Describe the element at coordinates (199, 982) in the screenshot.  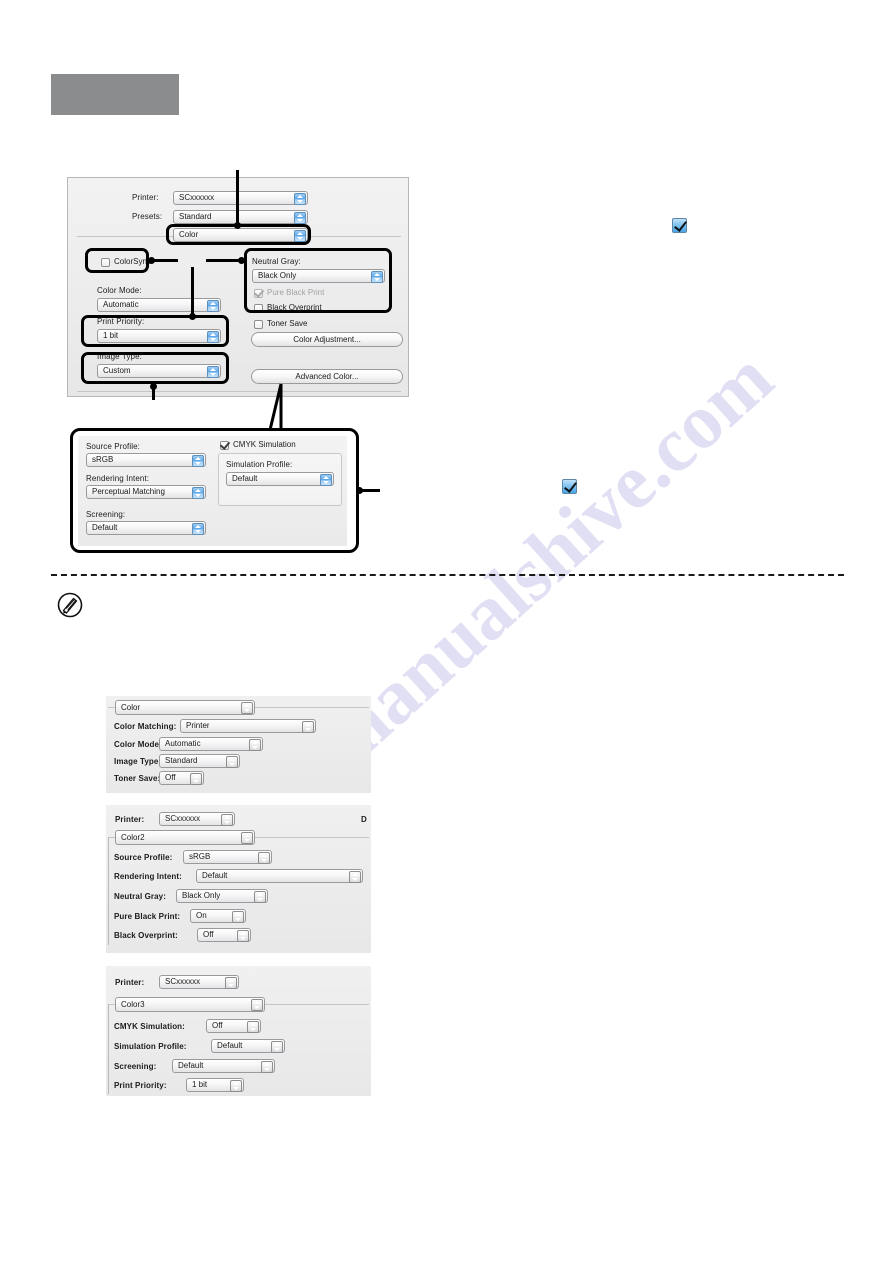
I see `color3-printer-popup: SCxxxxxx` at that location.